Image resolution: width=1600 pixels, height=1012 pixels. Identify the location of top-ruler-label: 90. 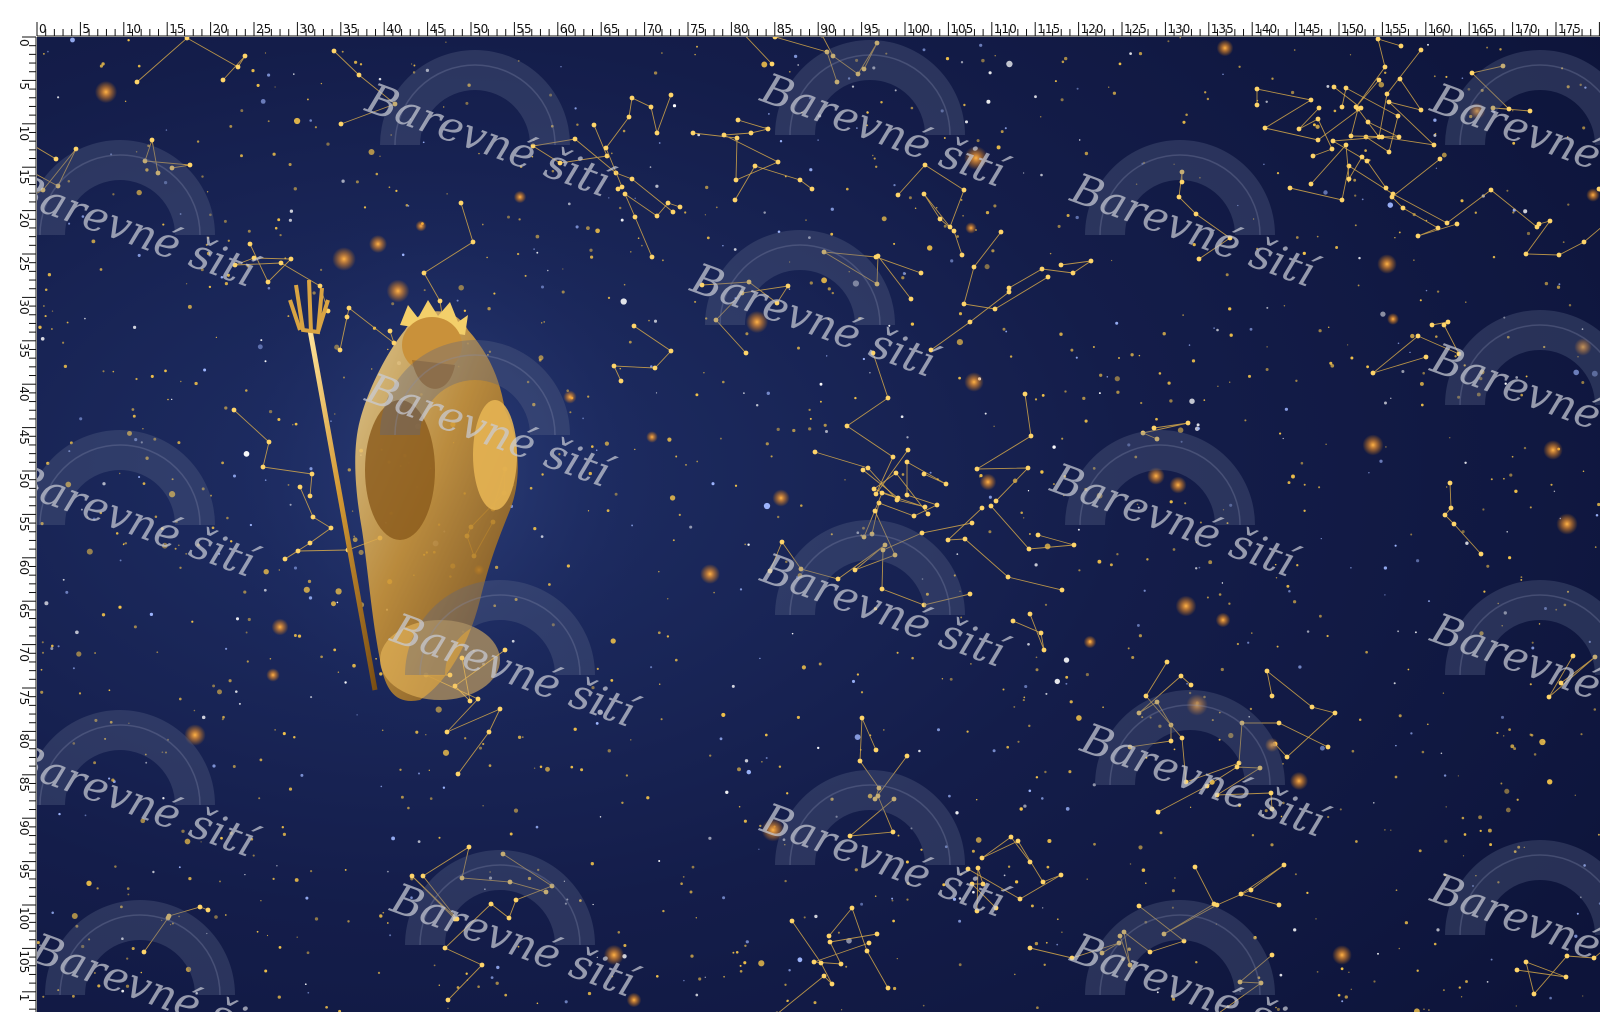
(827, 29).